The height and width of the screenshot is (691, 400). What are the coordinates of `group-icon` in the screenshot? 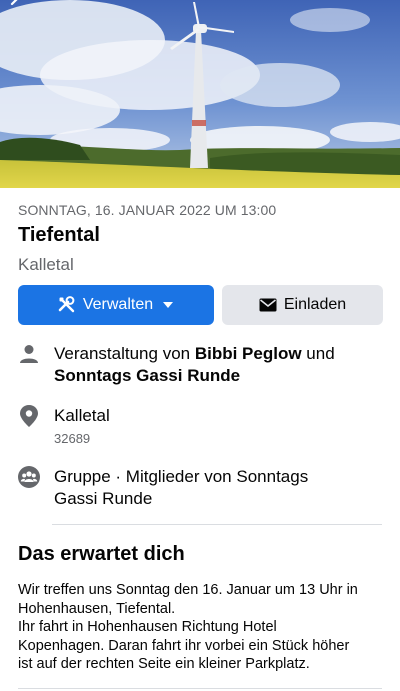 It's located at (29, 477).